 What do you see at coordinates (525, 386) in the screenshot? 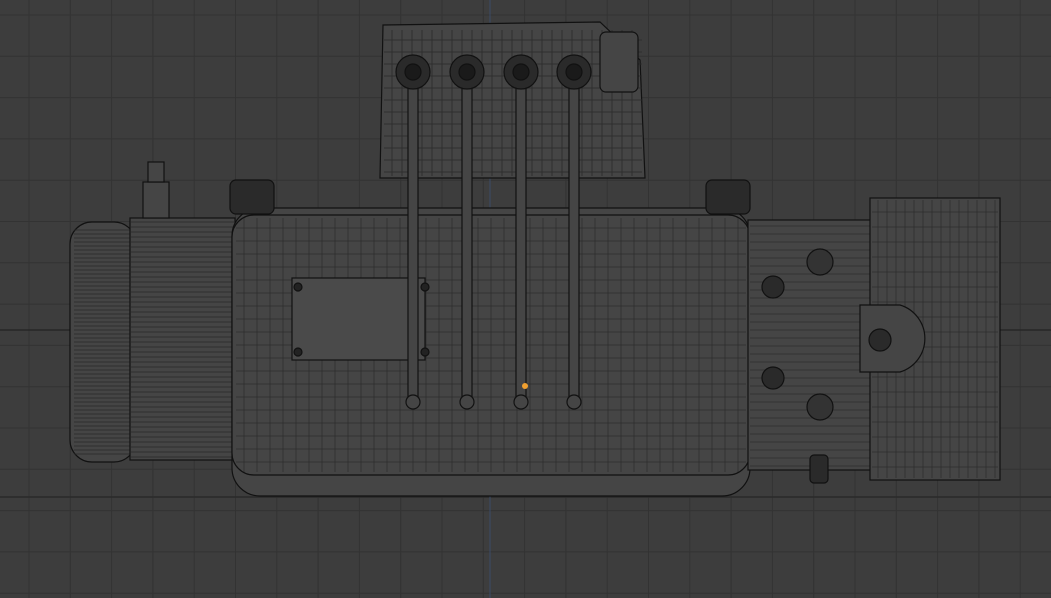
I see `origin-point` at bounding box center [525, 386].